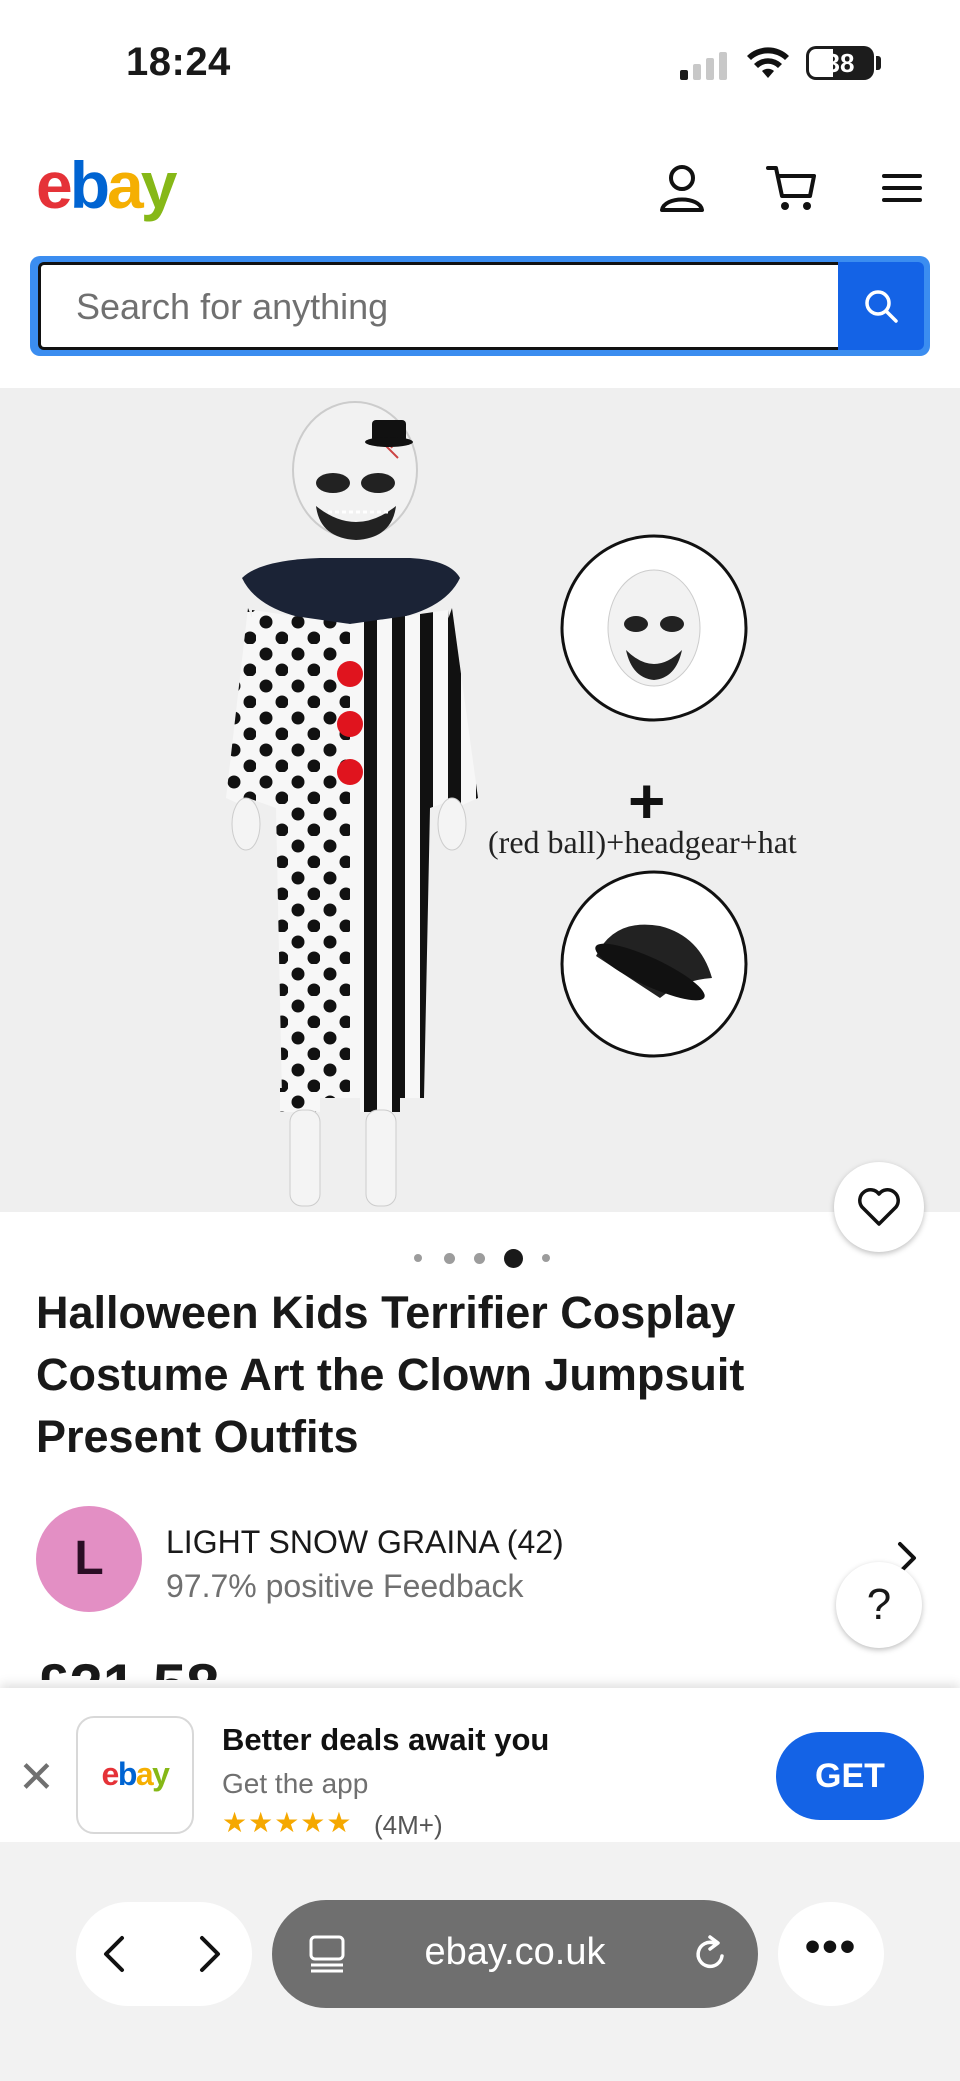  Describe the element at coordinates (295, 1783) in the screenshot. I see `banner-subtitle: Get the app` at that location.